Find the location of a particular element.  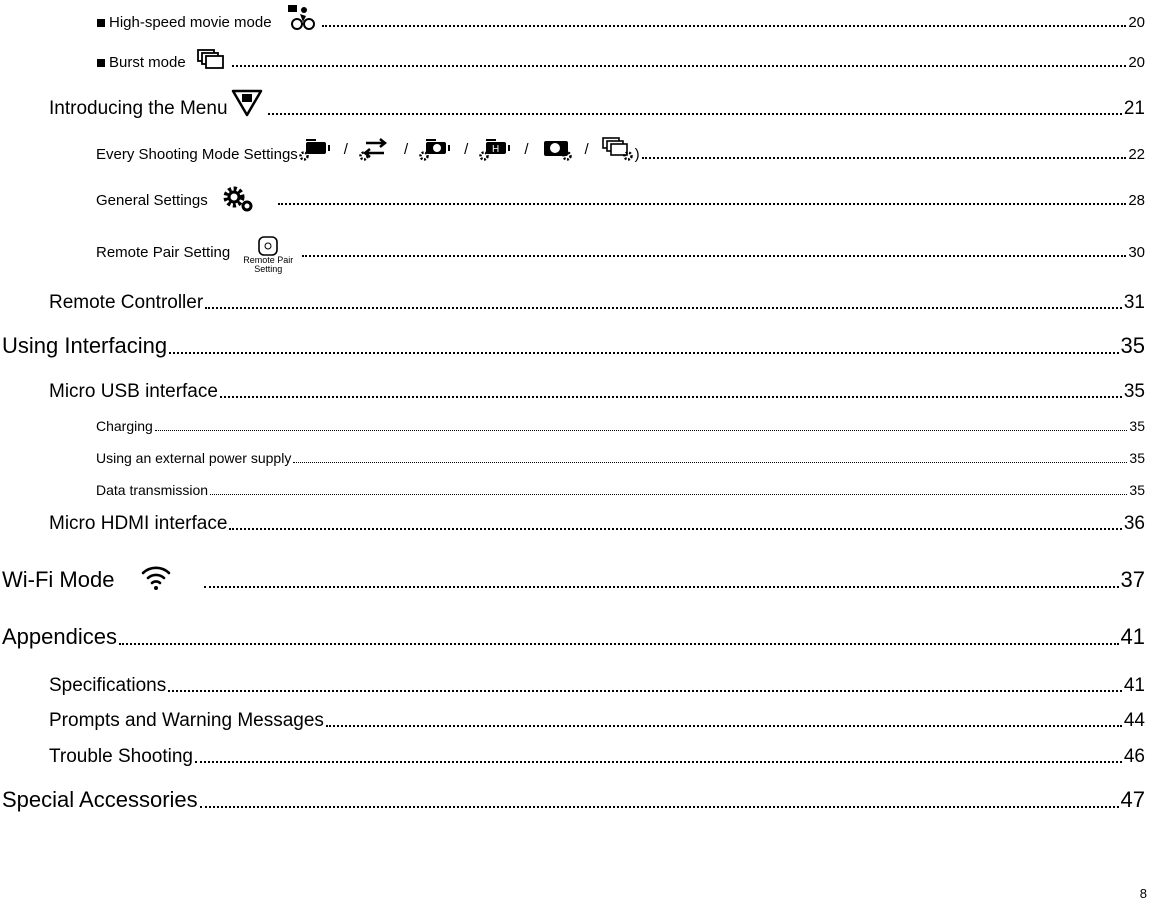

toc-entry: Introducing the Menu 21 is located at coordinates (597, 103).